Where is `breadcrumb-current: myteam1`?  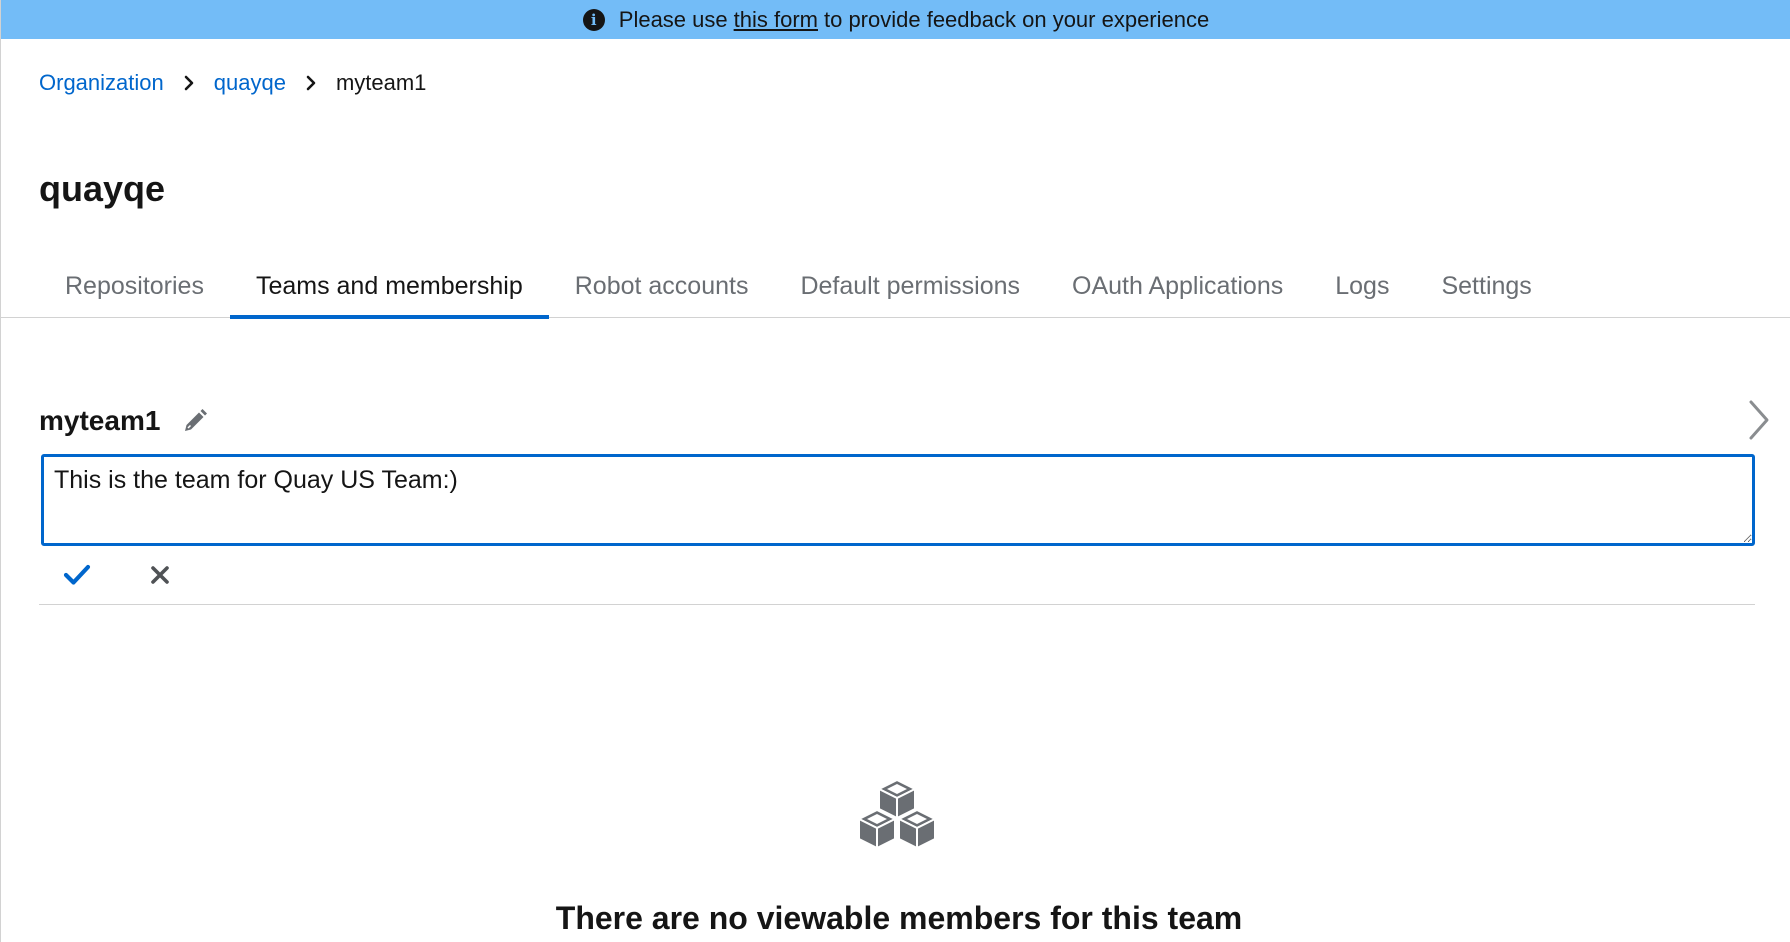 breadcrumb-current: myteam1 is located at coordinates (381, 82).